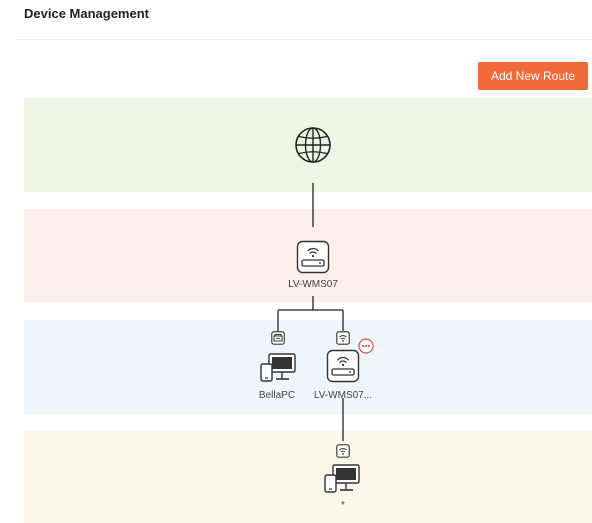 The width and height of the screenshot is (592, 523). I want to click on node-client, so click(342, 478).